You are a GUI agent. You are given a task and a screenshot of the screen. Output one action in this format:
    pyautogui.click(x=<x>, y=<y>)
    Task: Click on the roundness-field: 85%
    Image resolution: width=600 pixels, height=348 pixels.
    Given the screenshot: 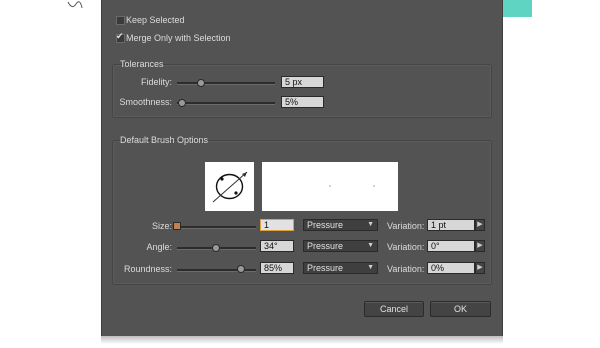 What is the action you would take?
    pyautogui.click(x=277, y=268)
    